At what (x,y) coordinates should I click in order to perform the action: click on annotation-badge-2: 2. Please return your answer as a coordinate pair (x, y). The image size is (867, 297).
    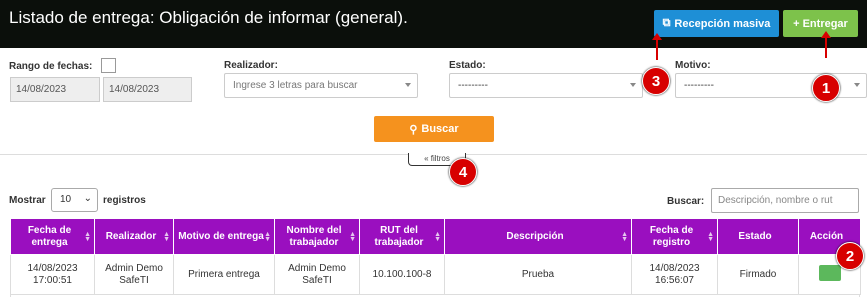
    Looking at the image, I should click on (850, 256).